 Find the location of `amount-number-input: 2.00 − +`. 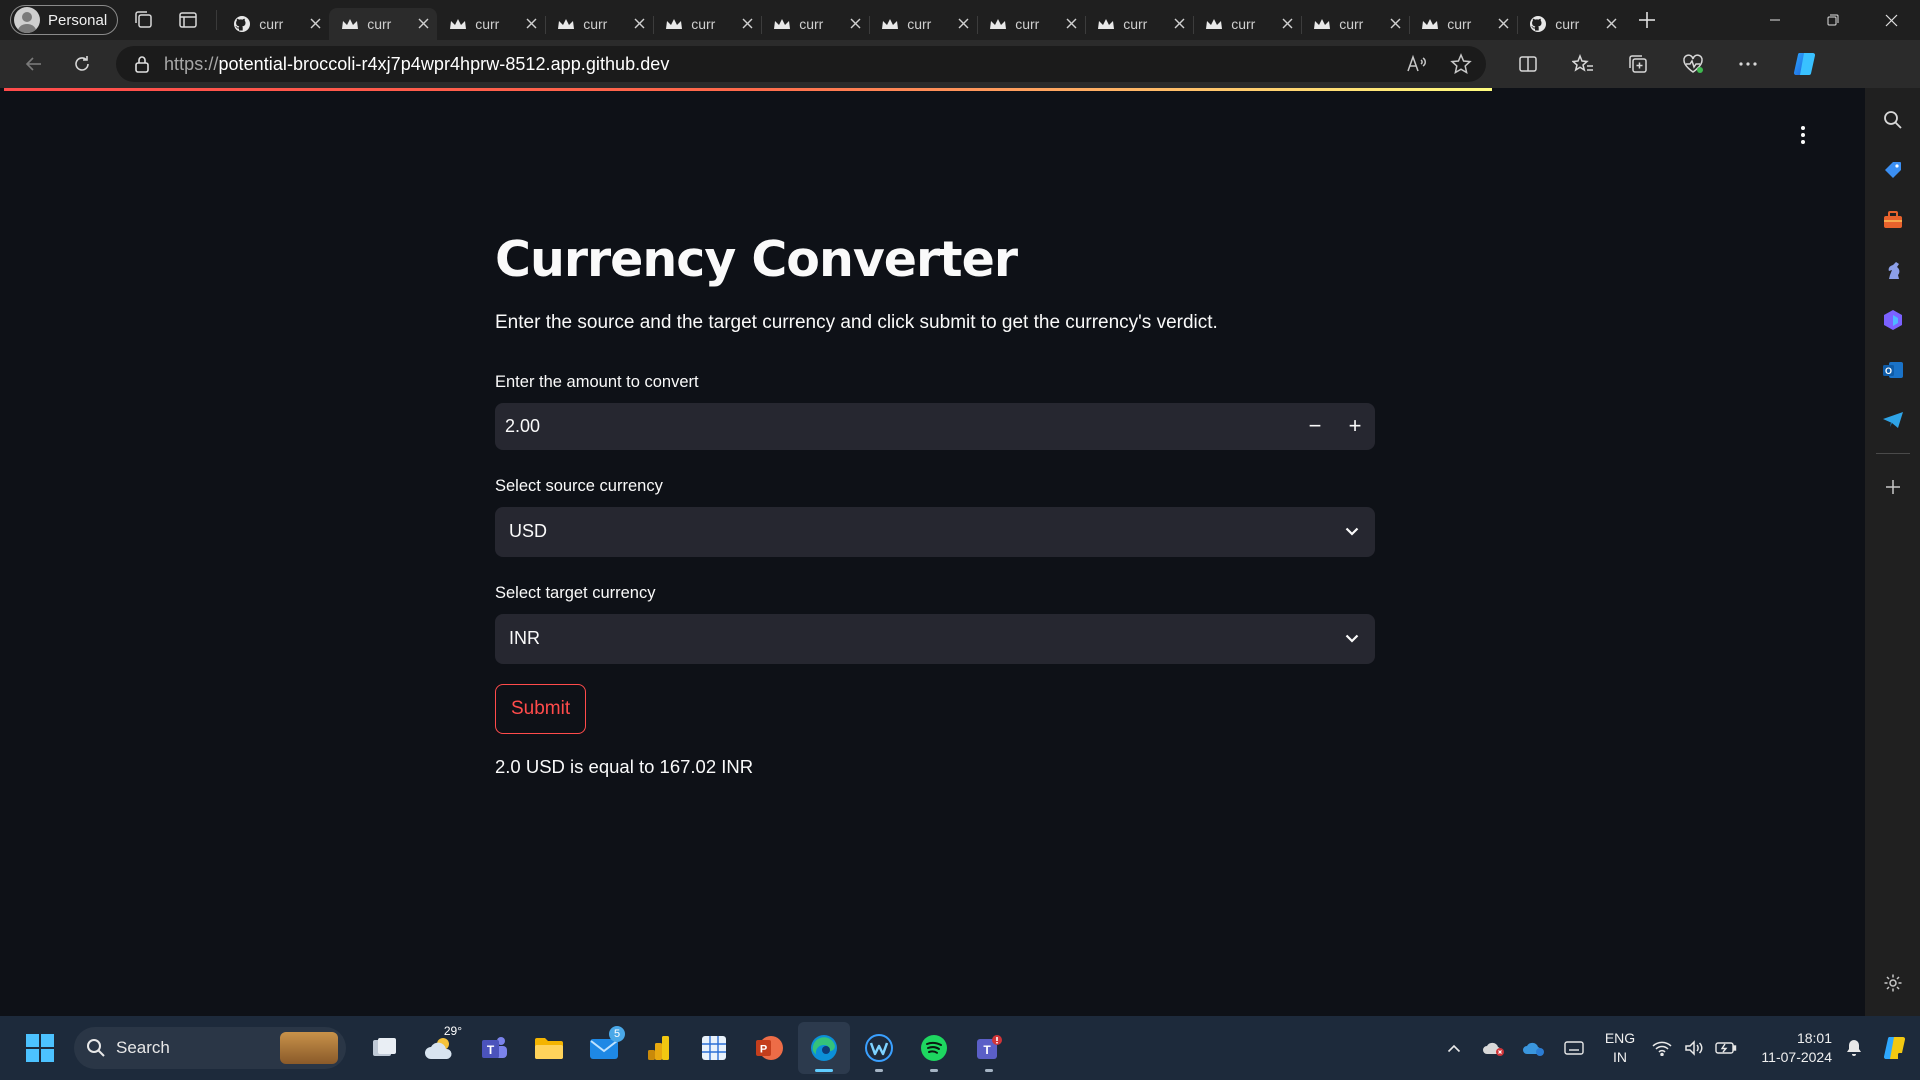

amount-number-input: 2.00 − + is located at coordinates (935, 426).